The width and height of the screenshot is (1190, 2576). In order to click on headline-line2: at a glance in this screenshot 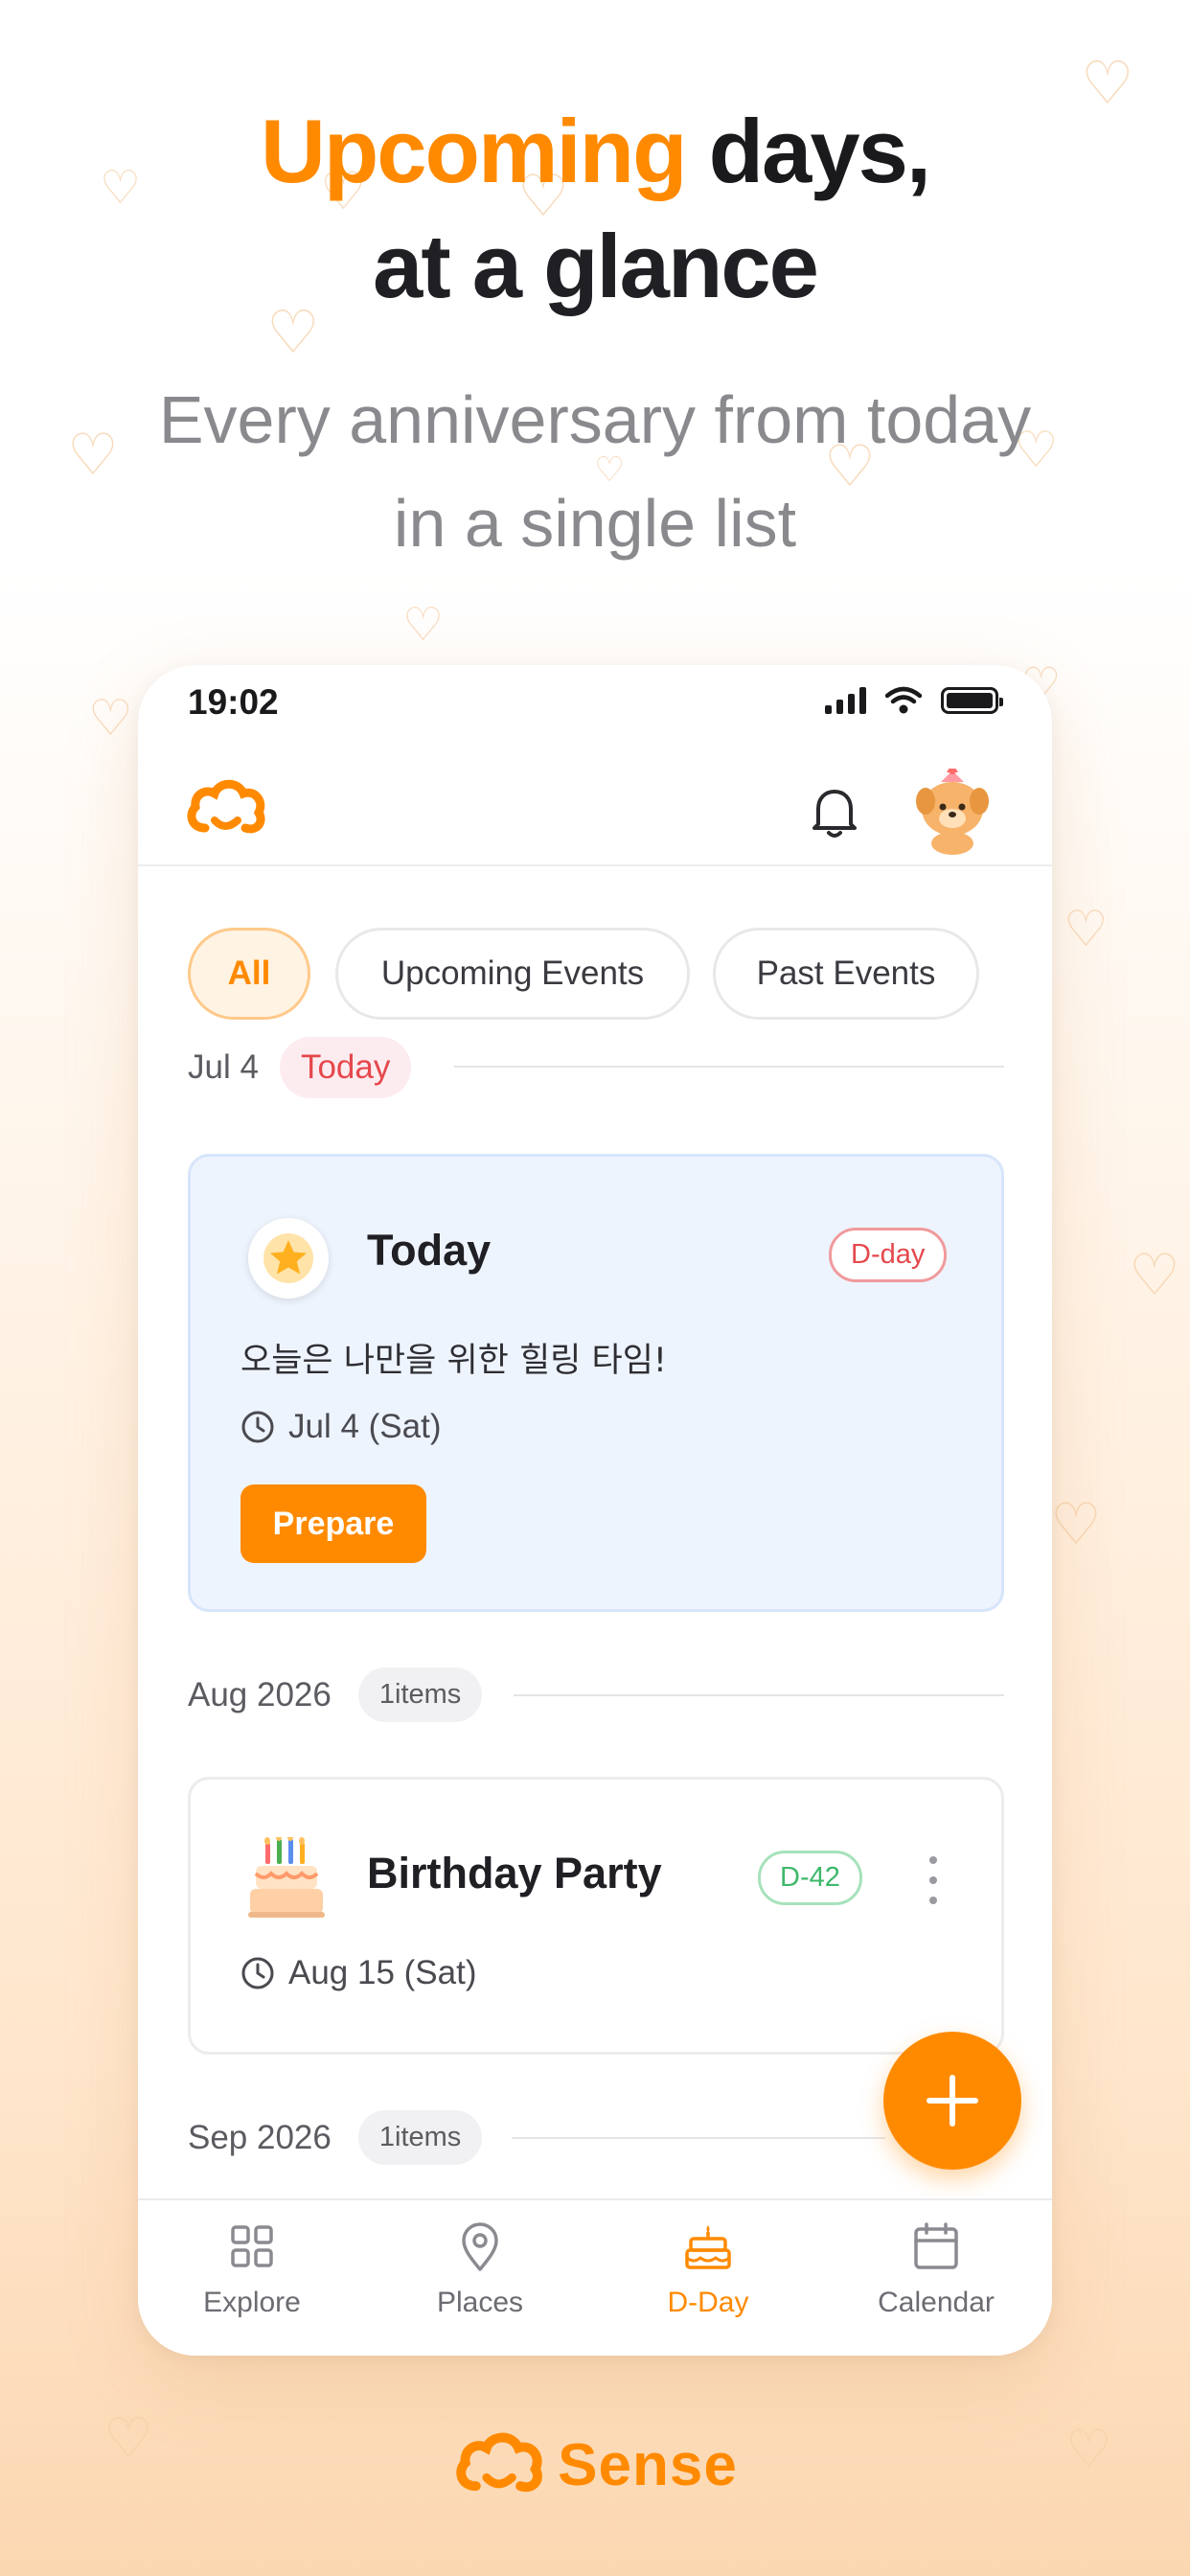, I will do `click(596, 266)`.